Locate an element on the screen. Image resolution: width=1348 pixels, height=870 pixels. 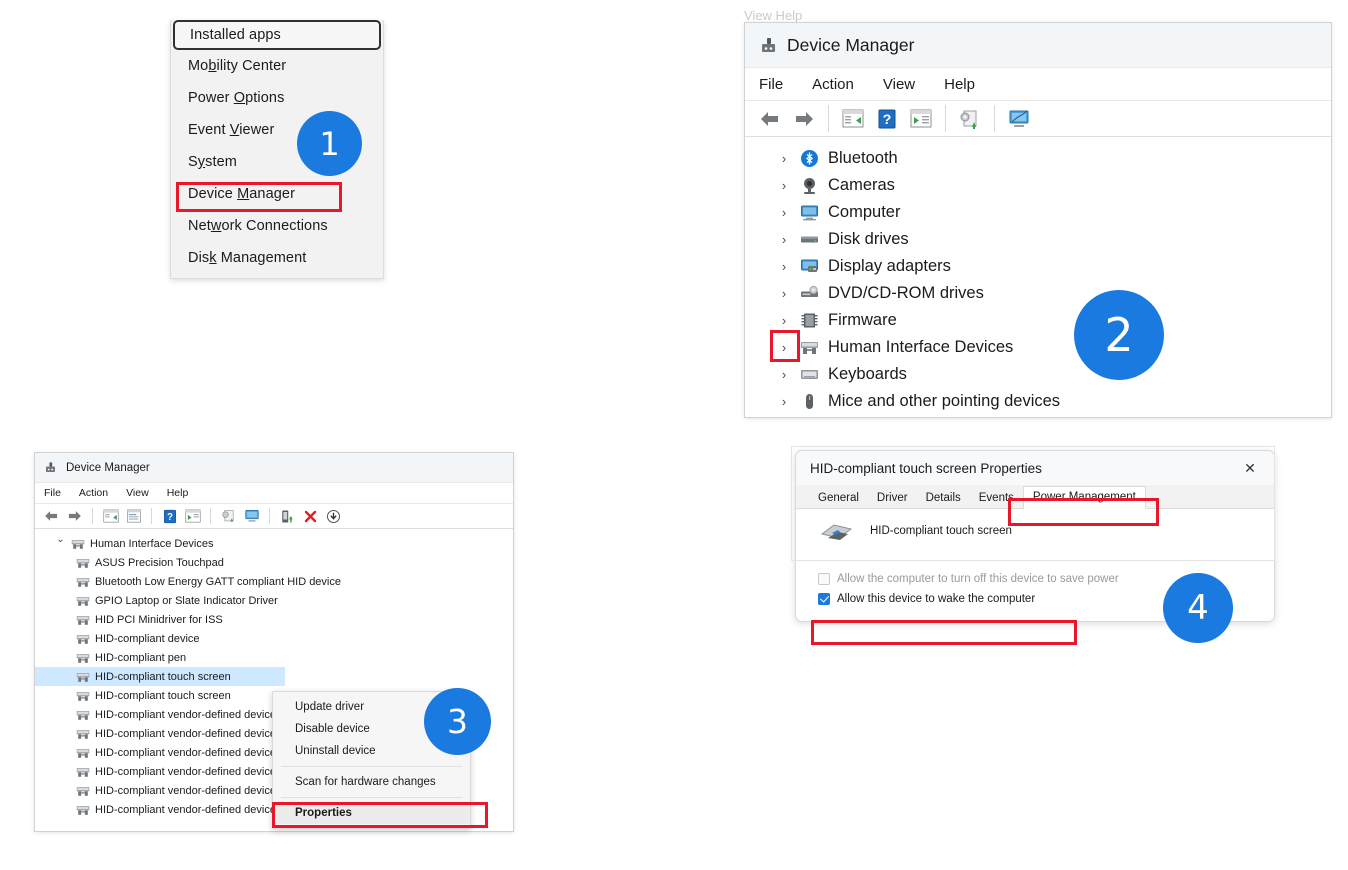
display-adapter-icon is located at coordinates (809, 266).